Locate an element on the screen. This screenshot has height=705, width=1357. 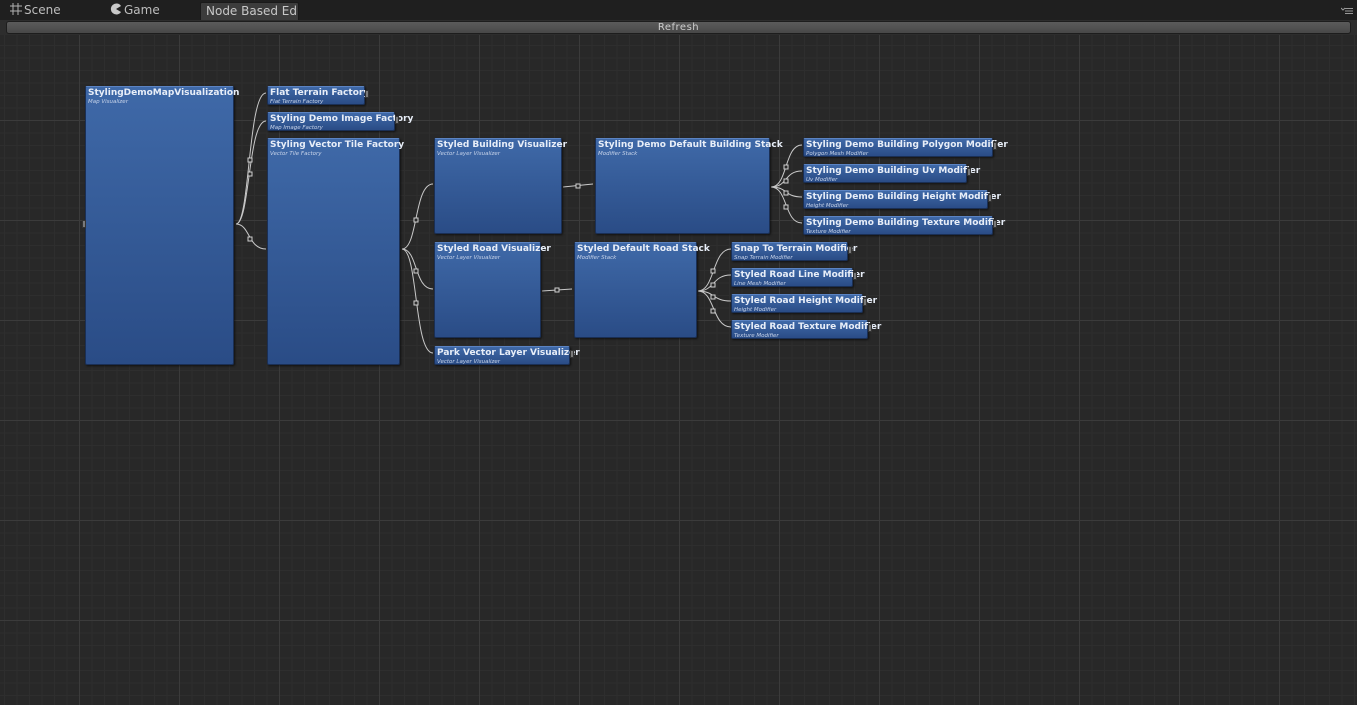
tab-node-based-editor: Node Based Ed is located at coordinates (249, 11).